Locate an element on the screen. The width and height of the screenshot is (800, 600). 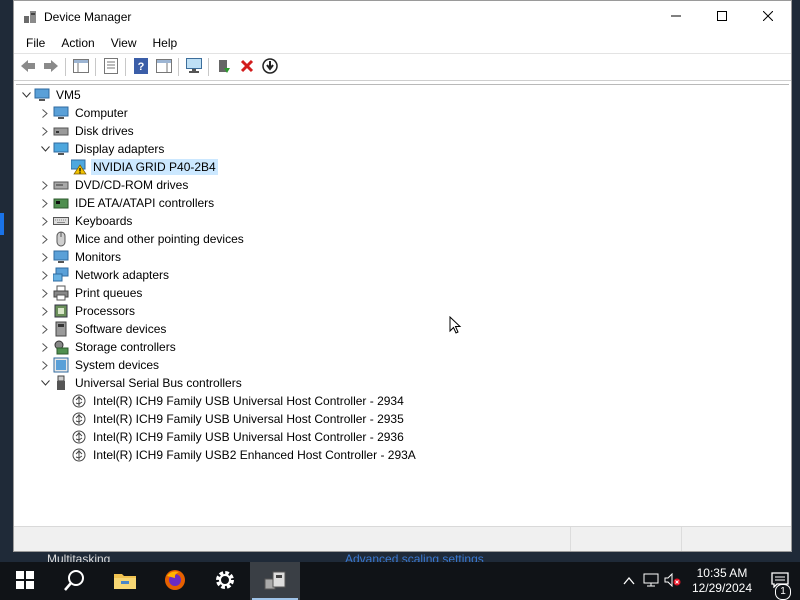
scan-hardware-button is located at coordinates (193, 67).